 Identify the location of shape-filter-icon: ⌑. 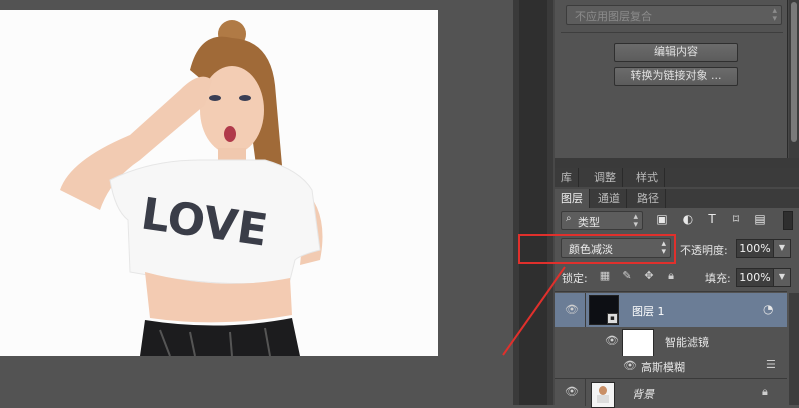
(736, 219).